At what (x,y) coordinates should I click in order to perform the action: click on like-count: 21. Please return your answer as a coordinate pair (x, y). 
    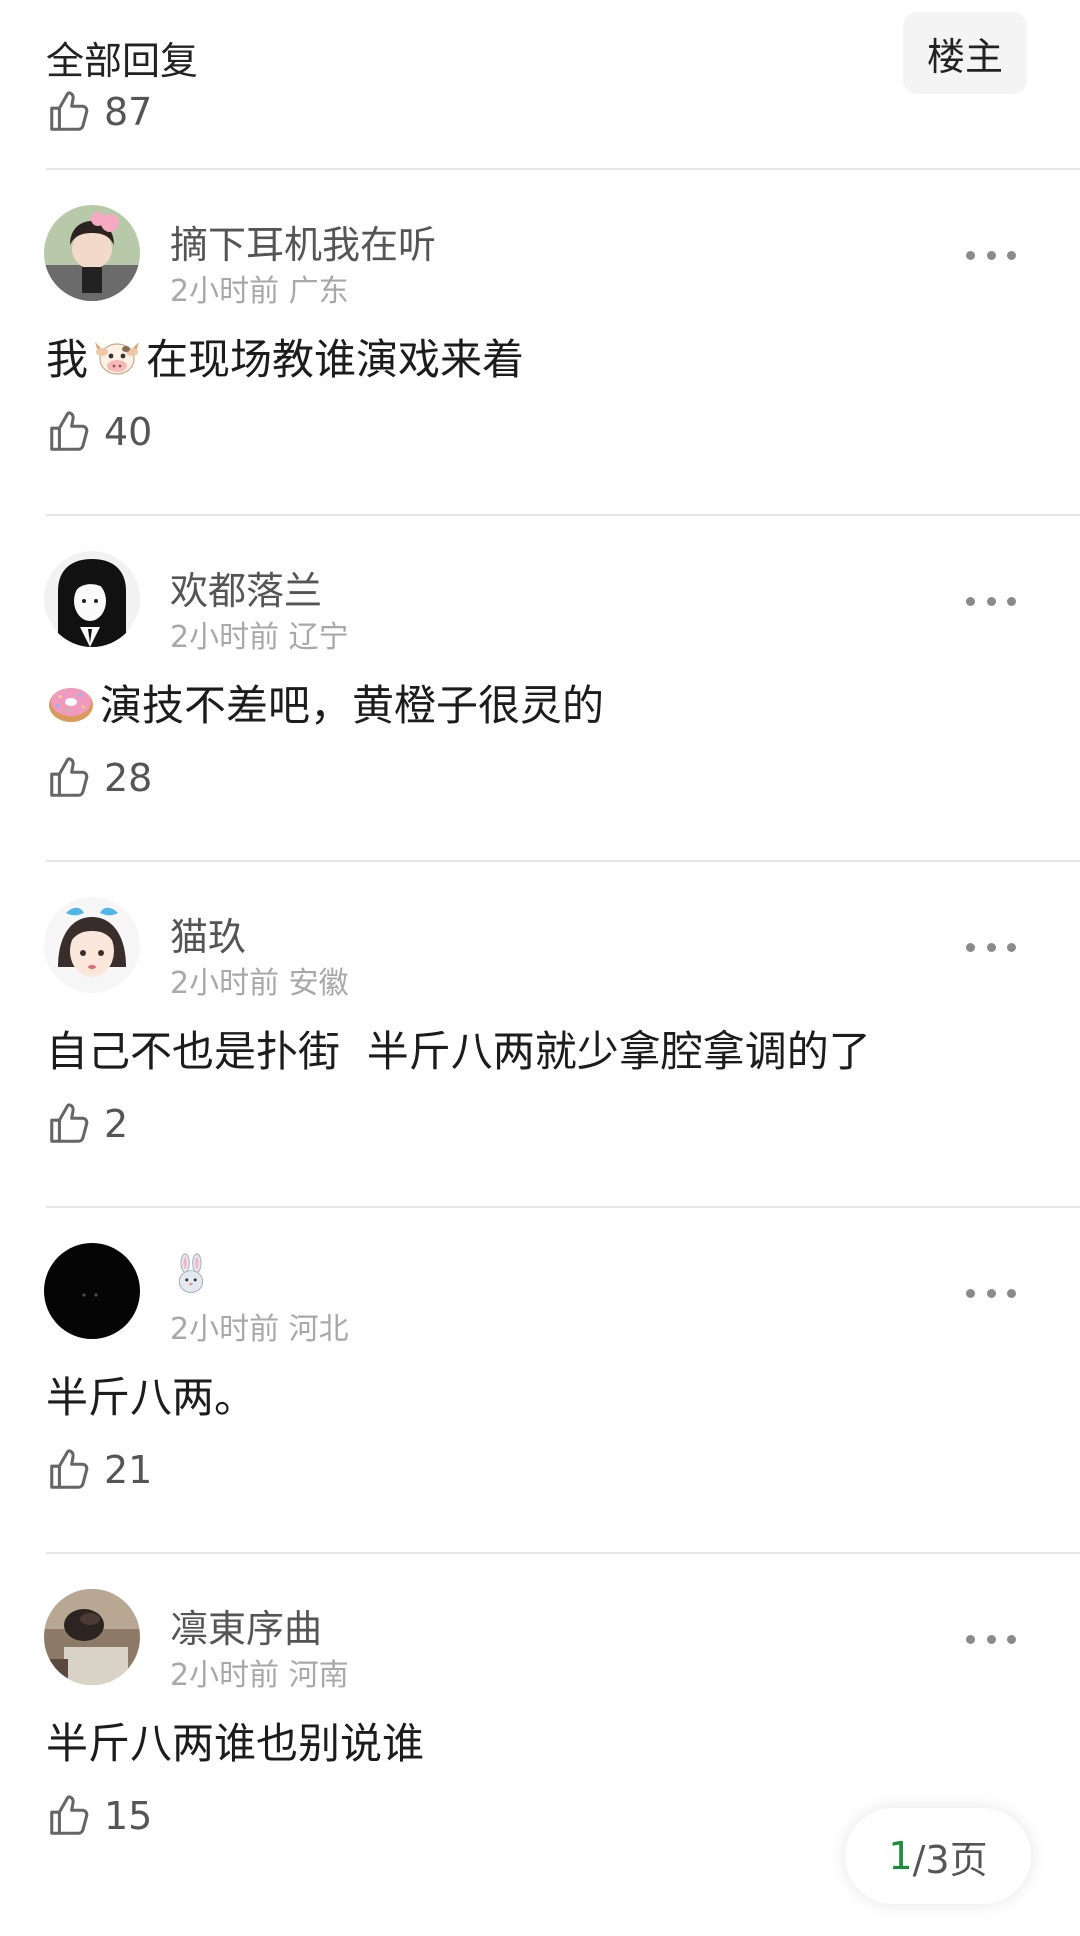
    Looking at the image, I should click on (128, 1470).